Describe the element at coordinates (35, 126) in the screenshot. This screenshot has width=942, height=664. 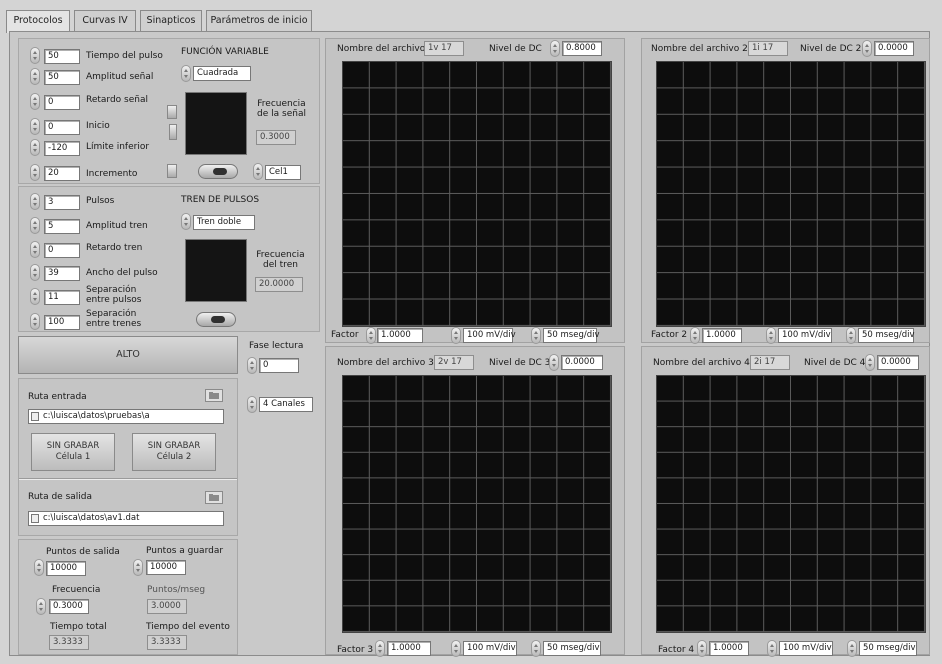
I see `inicio-spinner` at that location.